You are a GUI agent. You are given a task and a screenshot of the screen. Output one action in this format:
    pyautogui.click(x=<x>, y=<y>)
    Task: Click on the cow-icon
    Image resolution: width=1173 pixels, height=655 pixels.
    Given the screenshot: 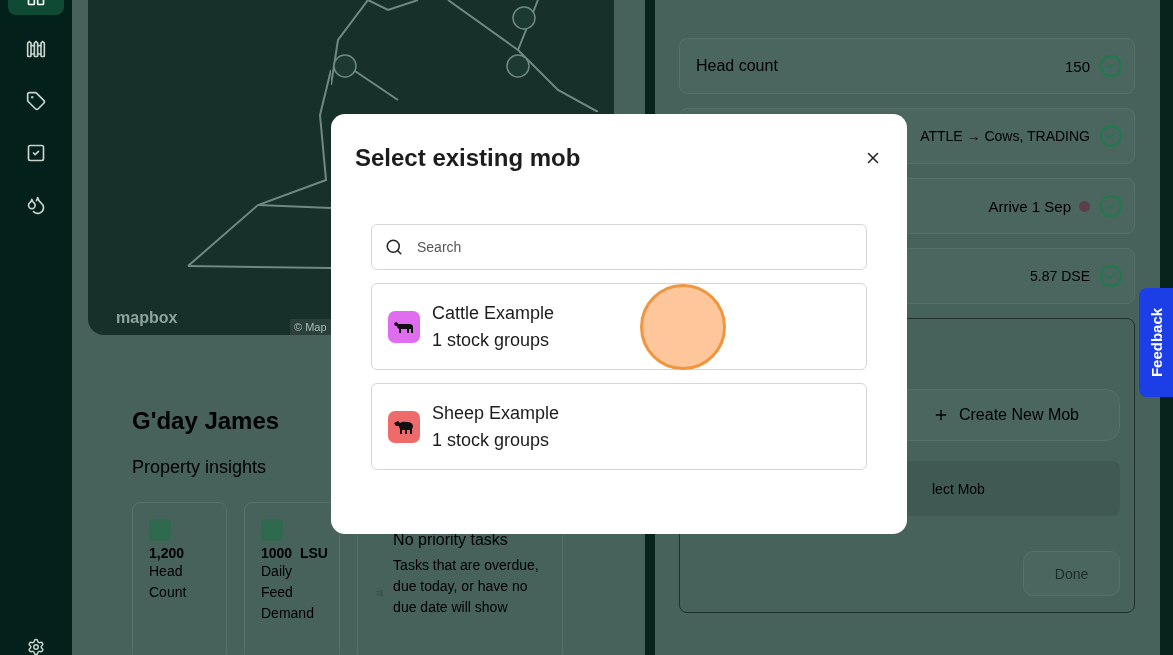 What is the action you would take?
    pyautogui.click(x=404, y=326)
    